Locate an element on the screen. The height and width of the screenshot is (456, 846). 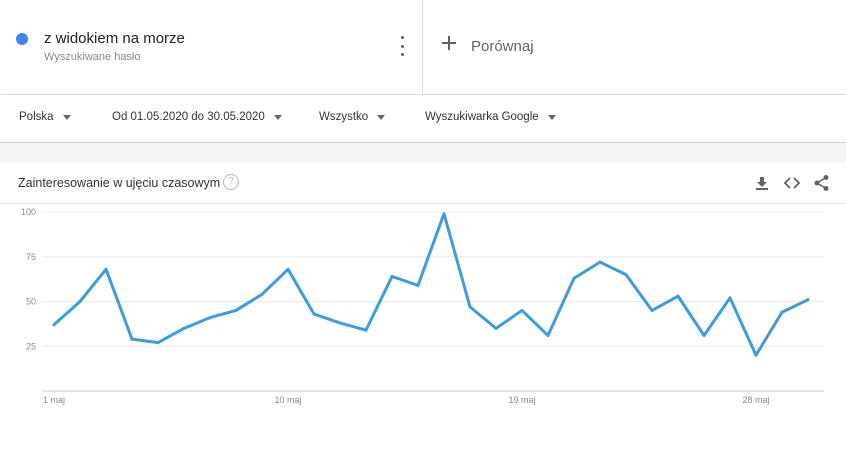
category-label: Wszystko is located at coordinates (344, 117).